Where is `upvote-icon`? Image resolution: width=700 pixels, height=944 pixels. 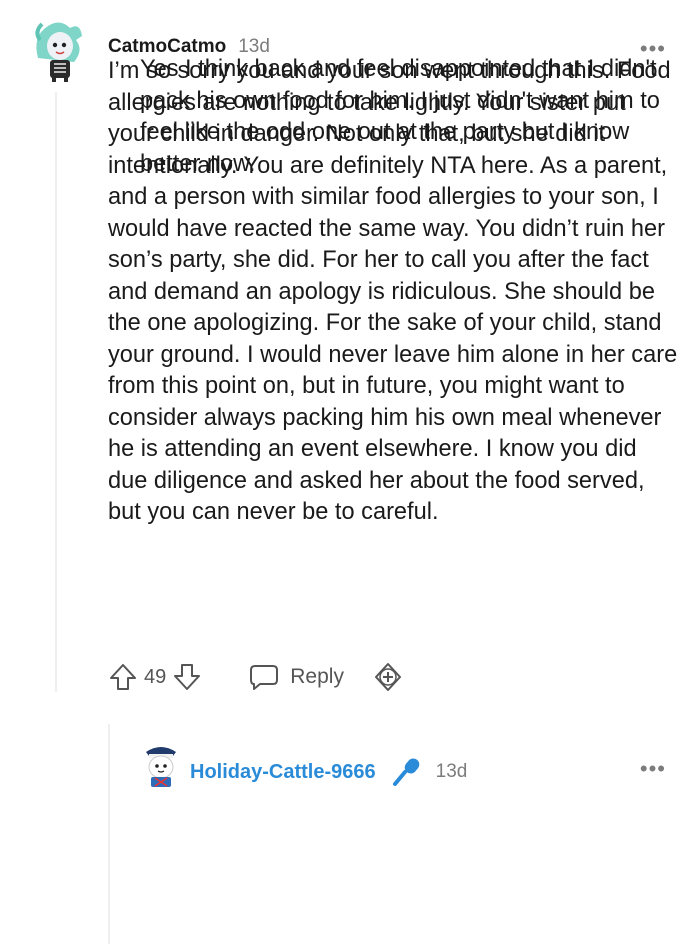 upvote-icon is located at coordinates (123, 677).